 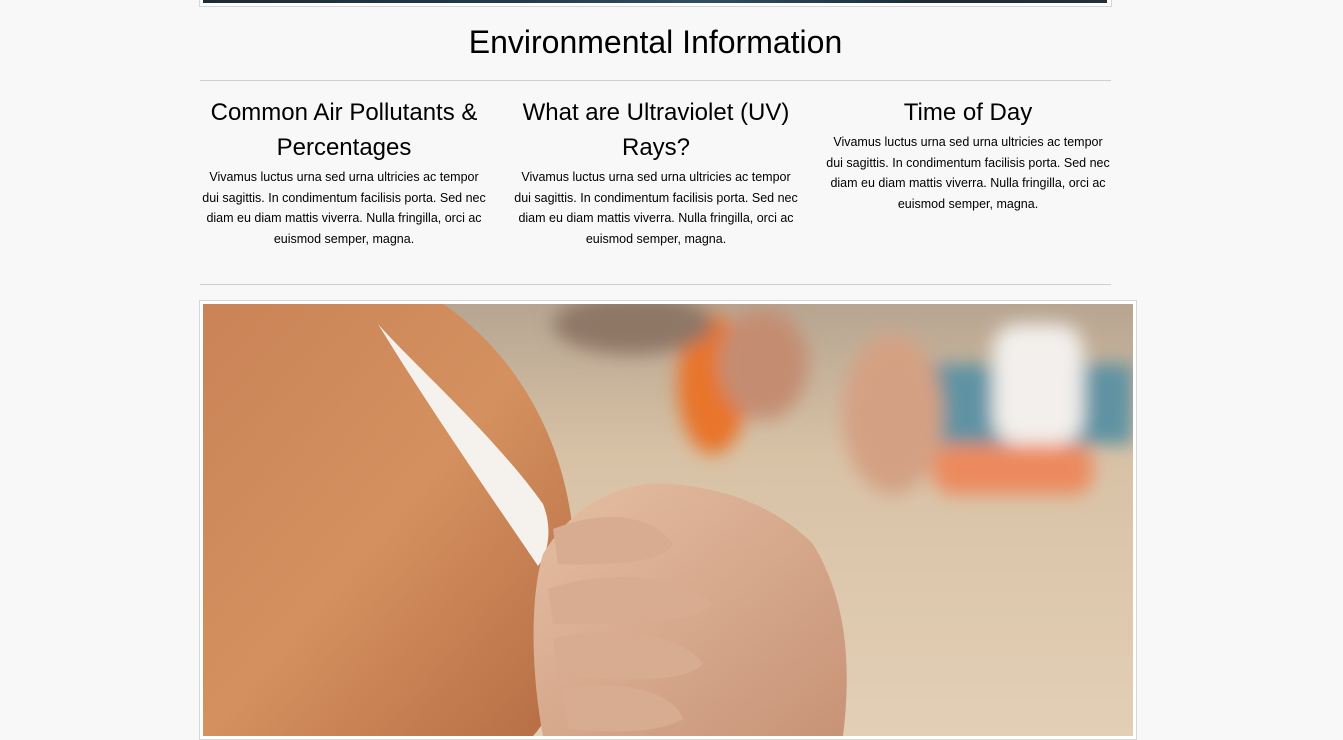 I want to click on banner-image-strip, so click(x=655, y=1).